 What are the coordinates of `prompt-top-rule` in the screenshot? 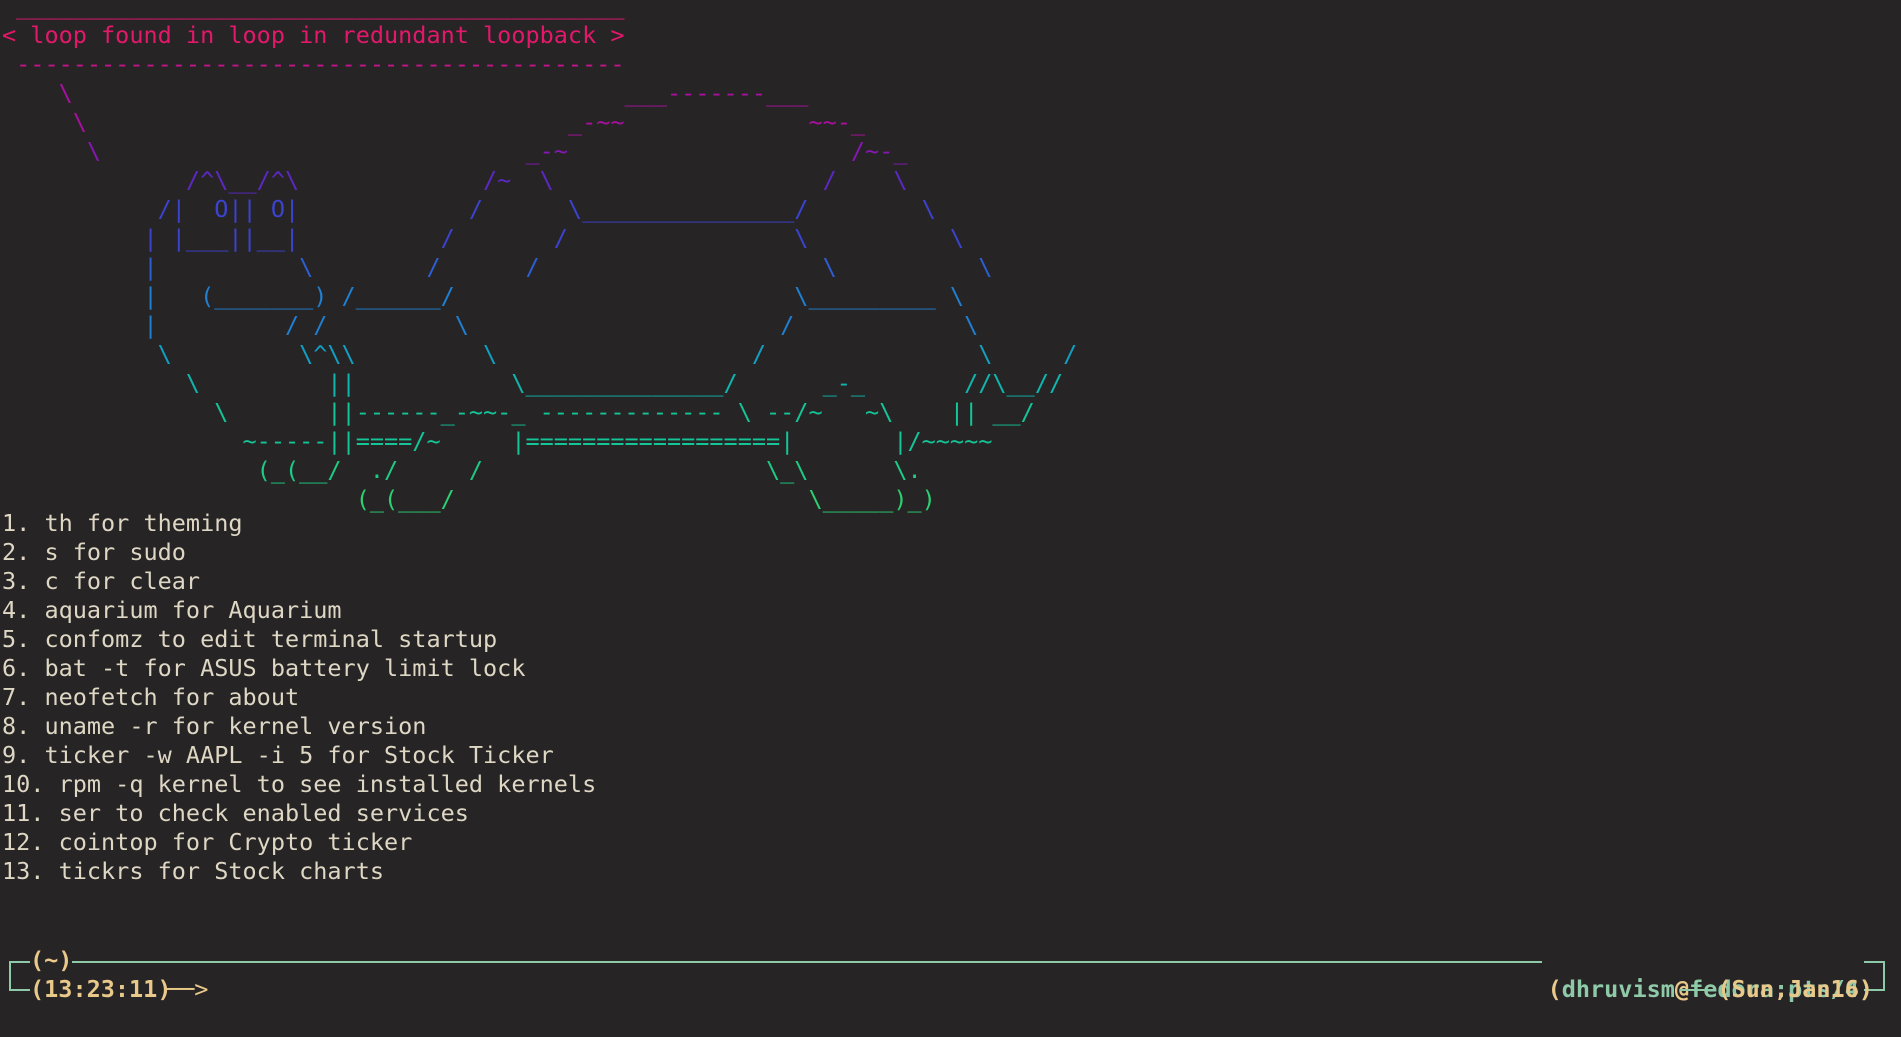 It's located at (807, 962).